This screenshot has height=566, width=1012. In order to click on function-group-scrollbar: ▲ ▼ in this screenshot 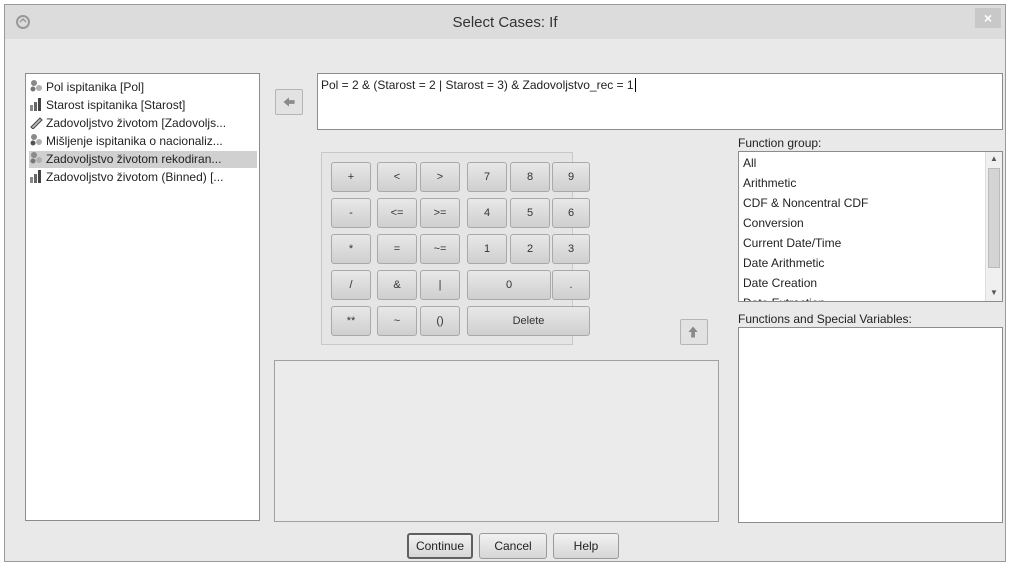, I will do `click(993, 226)`.